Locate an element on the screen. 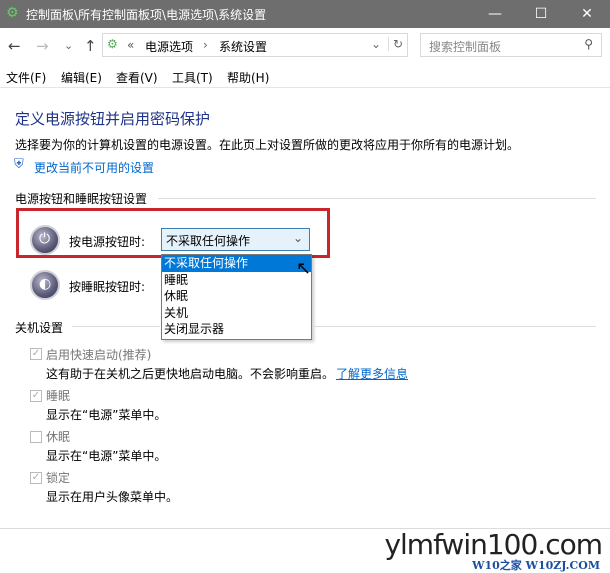 This screenshot has width=610, height=573. option-sleep: 睡眠 is located at coordinates (236, 280).